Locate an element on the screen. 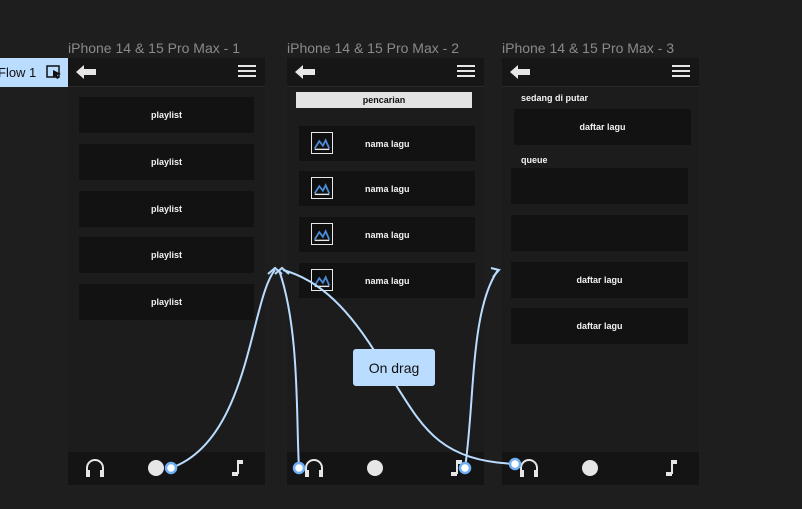  interaction-trigger-label: On drag is located at coordinates (394, 367).